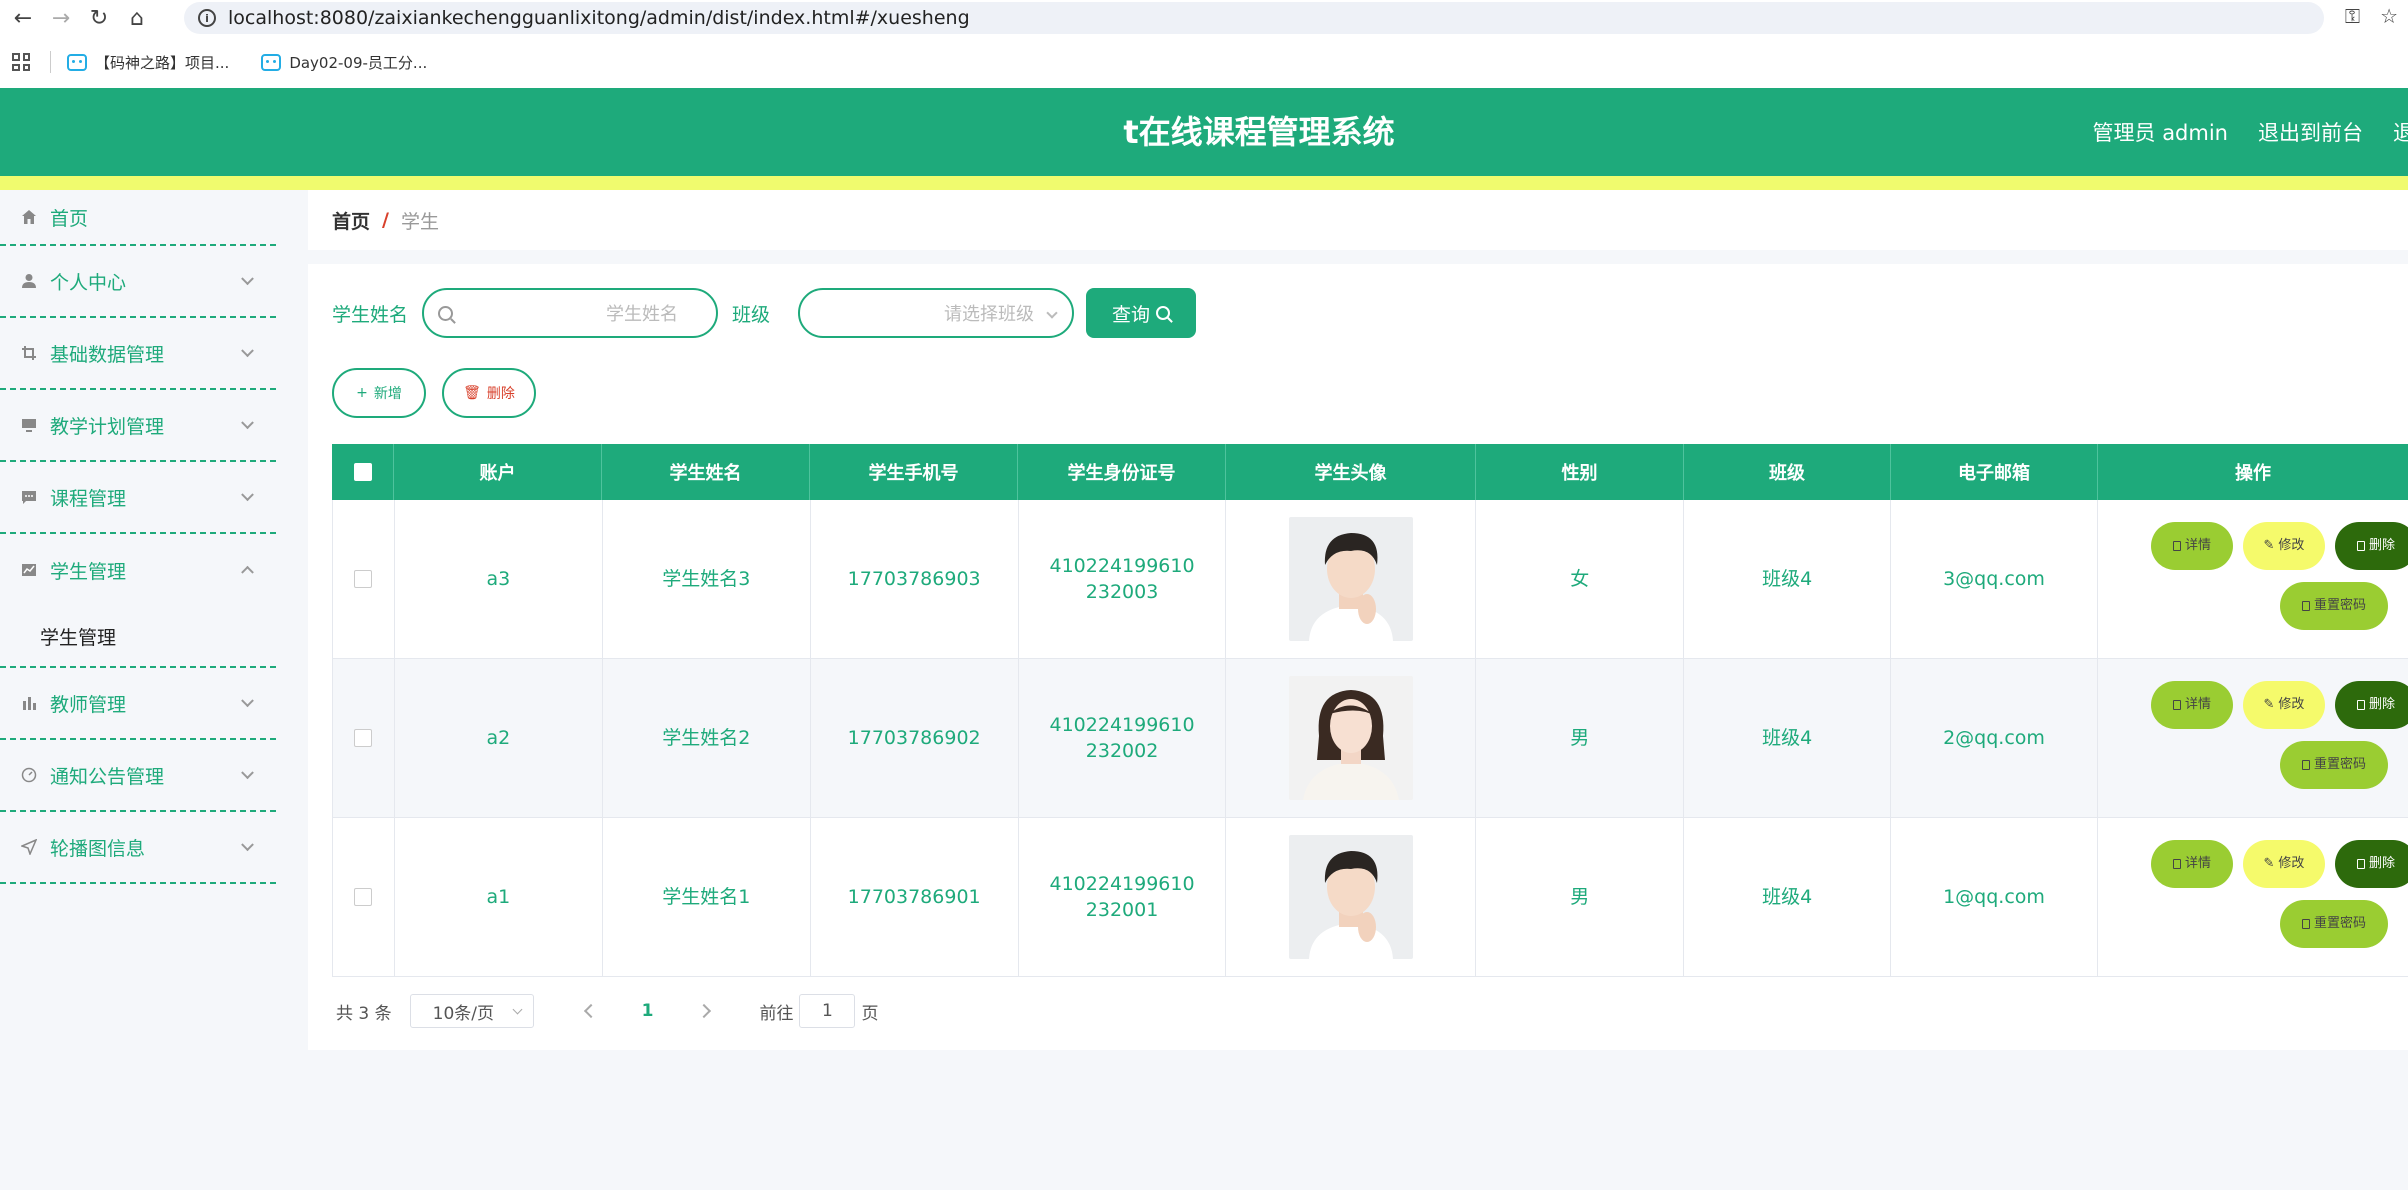 Image resolution: width=2408 pixels, height=1190 pixels. Describe the element at coordinates (2400, 132) in the screenshot. I see `logout-link: 退` at that location.